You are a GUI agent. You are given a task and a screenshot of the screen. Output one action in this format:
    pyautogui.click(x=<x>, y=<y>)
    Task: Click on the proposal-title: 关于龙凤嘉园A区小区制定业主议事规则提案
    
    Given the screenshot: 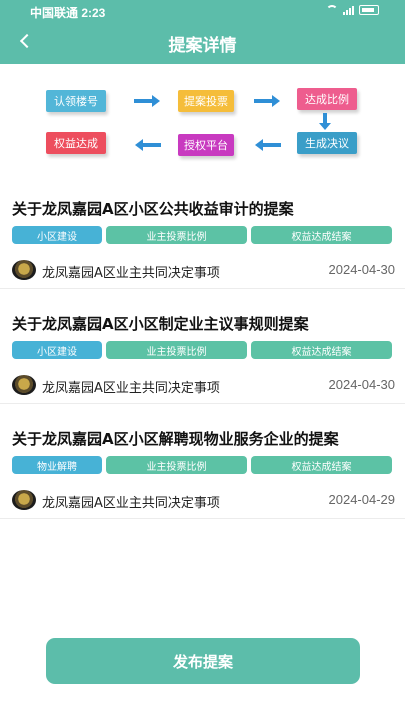 What is the action you would take?
    pyautogui.click(x=160, y=324)
    